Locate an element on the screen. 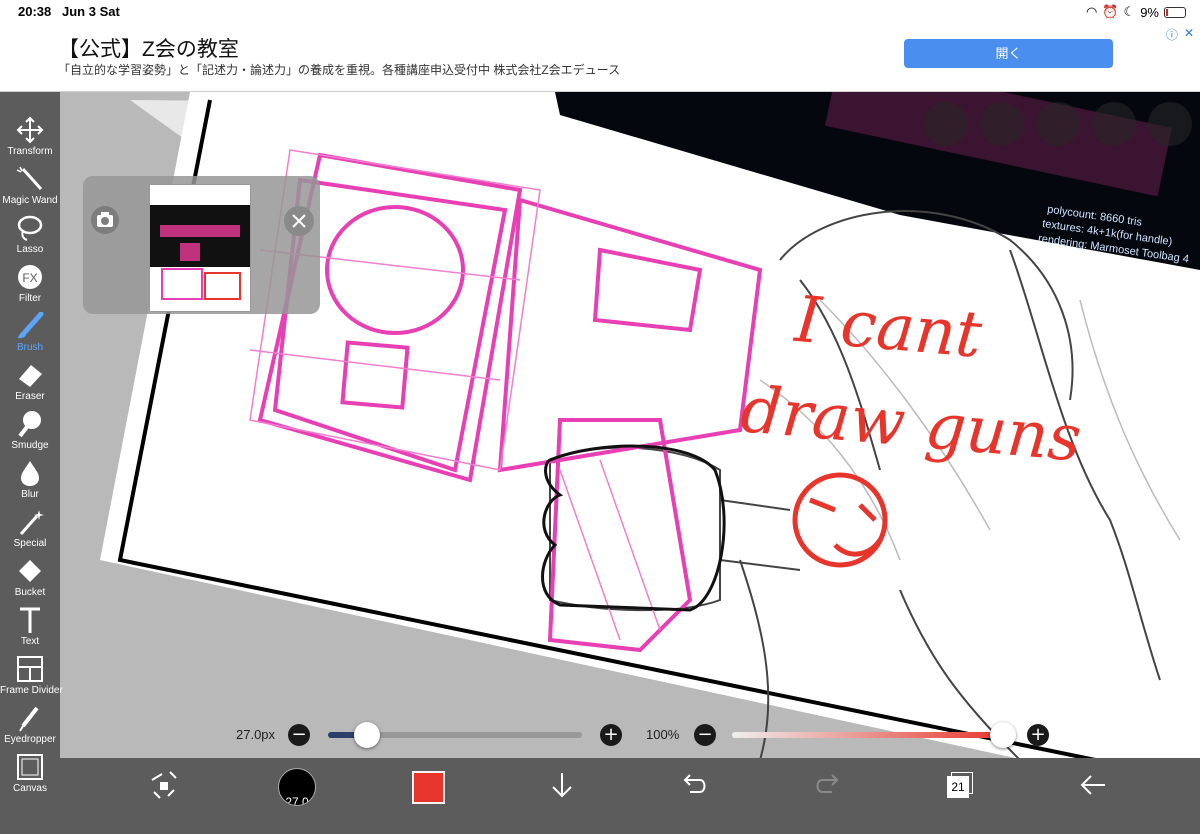 This screenshot has height=834, width=1200. tool-smudge: Smudge is located at coordinates (30, 434).